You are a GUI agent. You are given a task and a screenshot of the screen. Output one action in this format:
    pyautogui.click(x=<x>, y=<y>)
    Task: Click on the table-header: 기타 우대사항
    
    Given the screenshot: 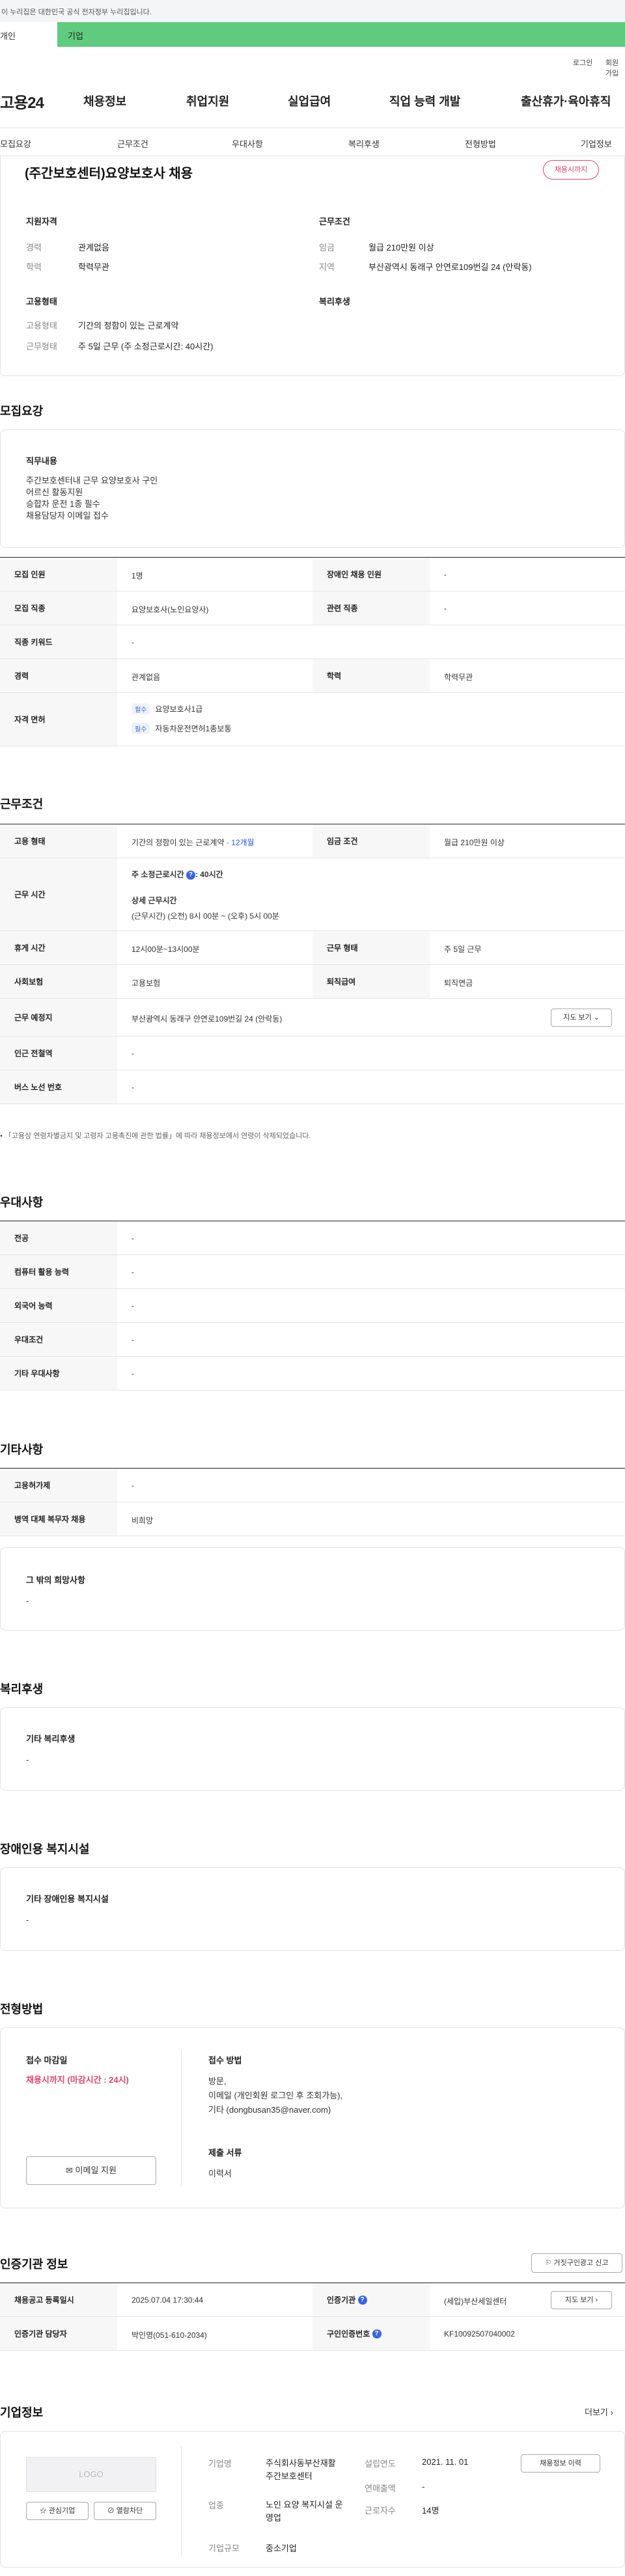 What is the action you would take?
    pyautogui.click(x=58, y=1373)
    